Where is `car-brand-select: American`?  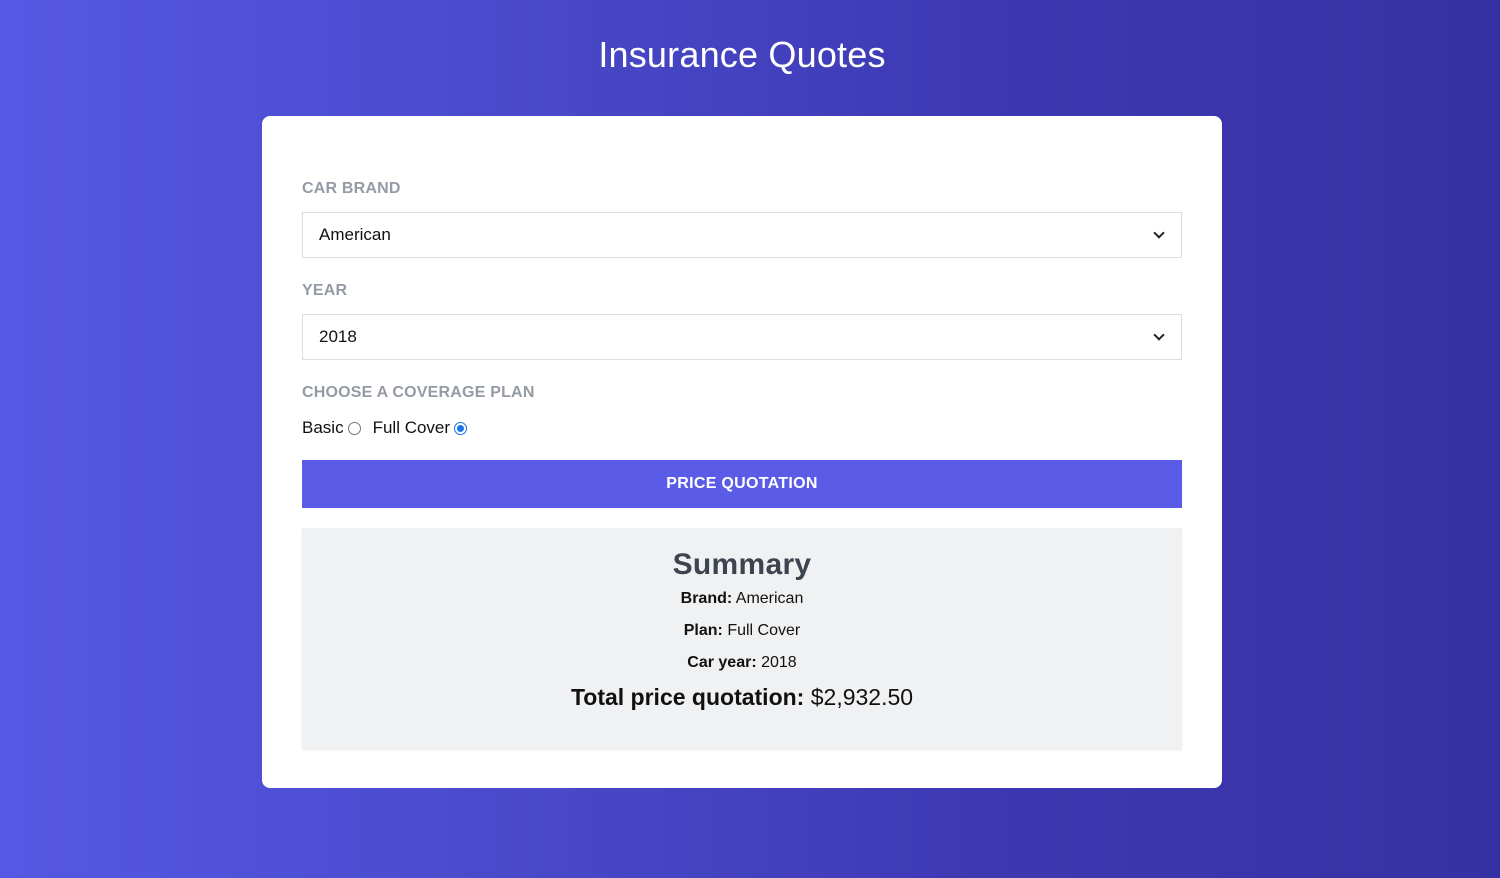
car-brand-select: American is located at coordinates (742, 235).